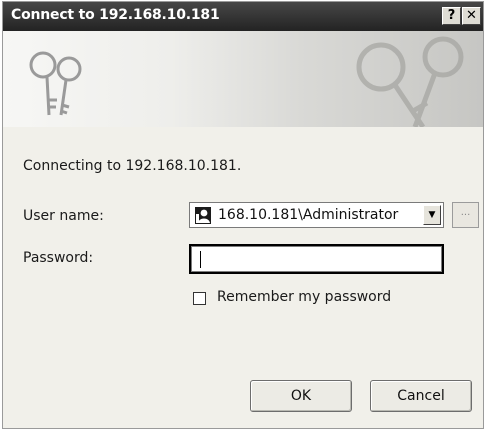  I want to click on keys-icon, so click(55, 83).